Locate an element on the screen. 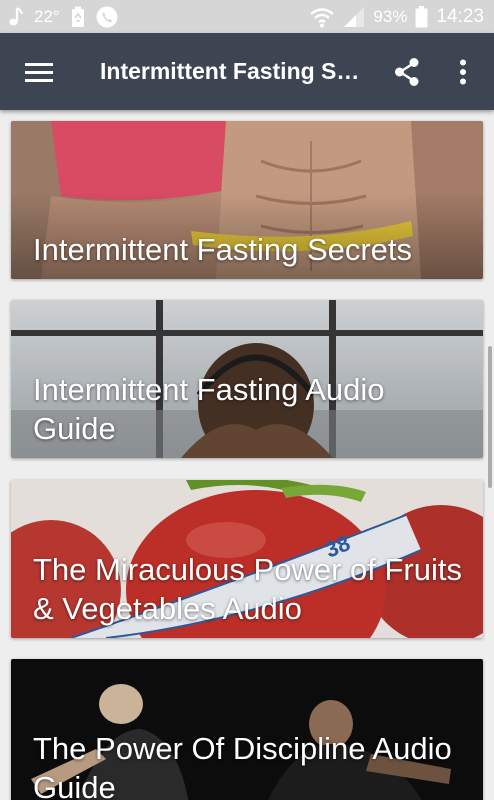 This screenshot has width=494, height=800. more-options-button is located at coordinates (463, 72).